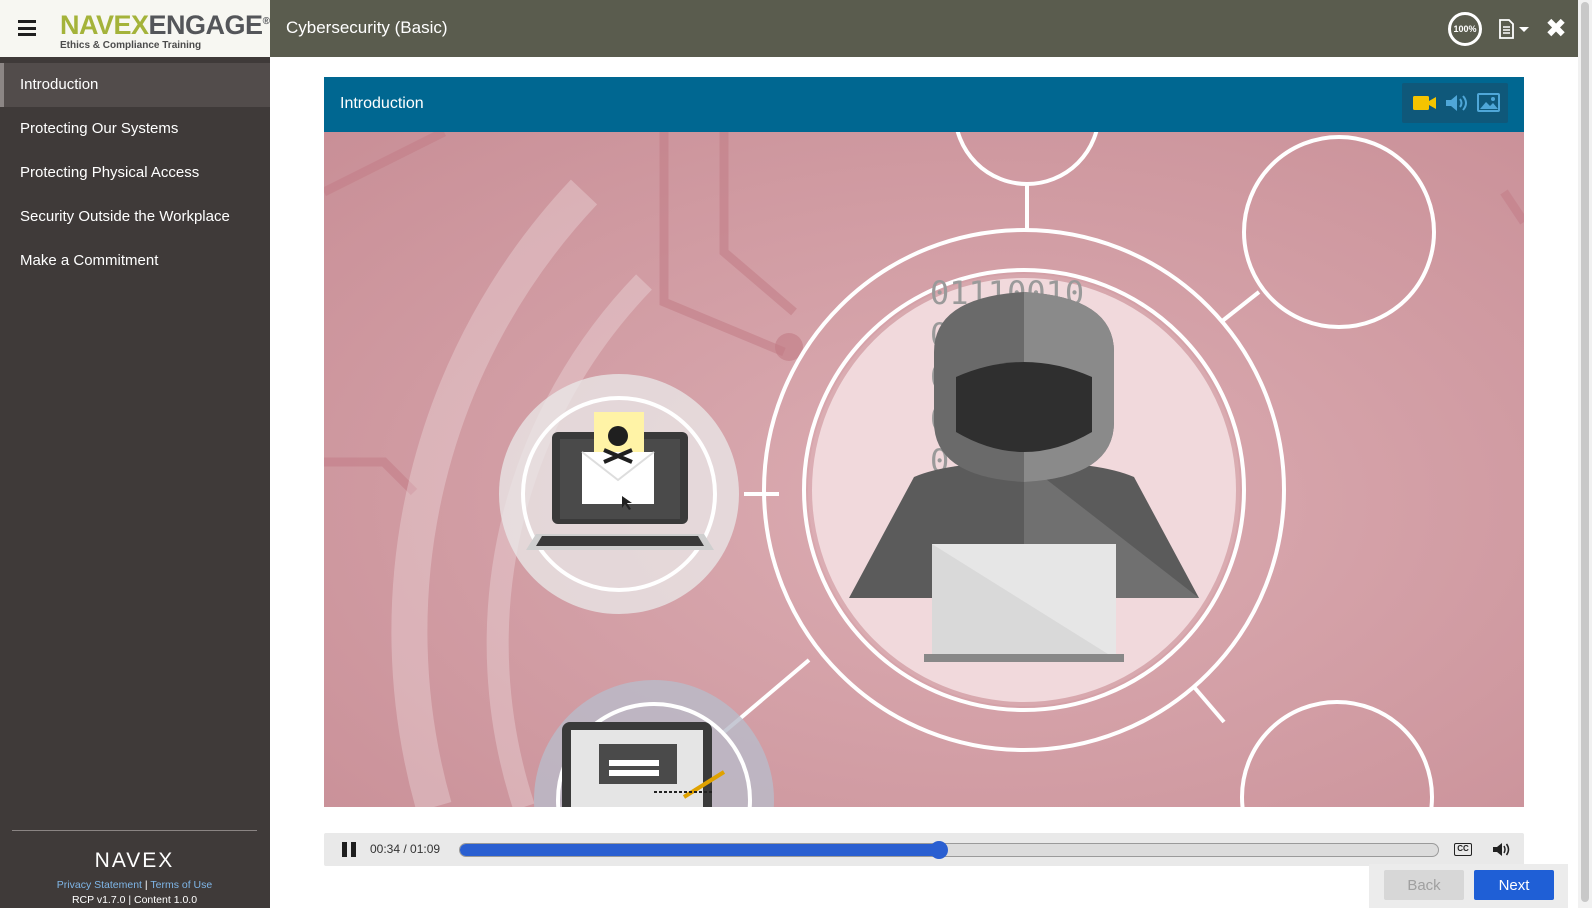  Describe the element at coordinates (1425, 103) in the screenshot. I see `video-camera-icon` at that location.